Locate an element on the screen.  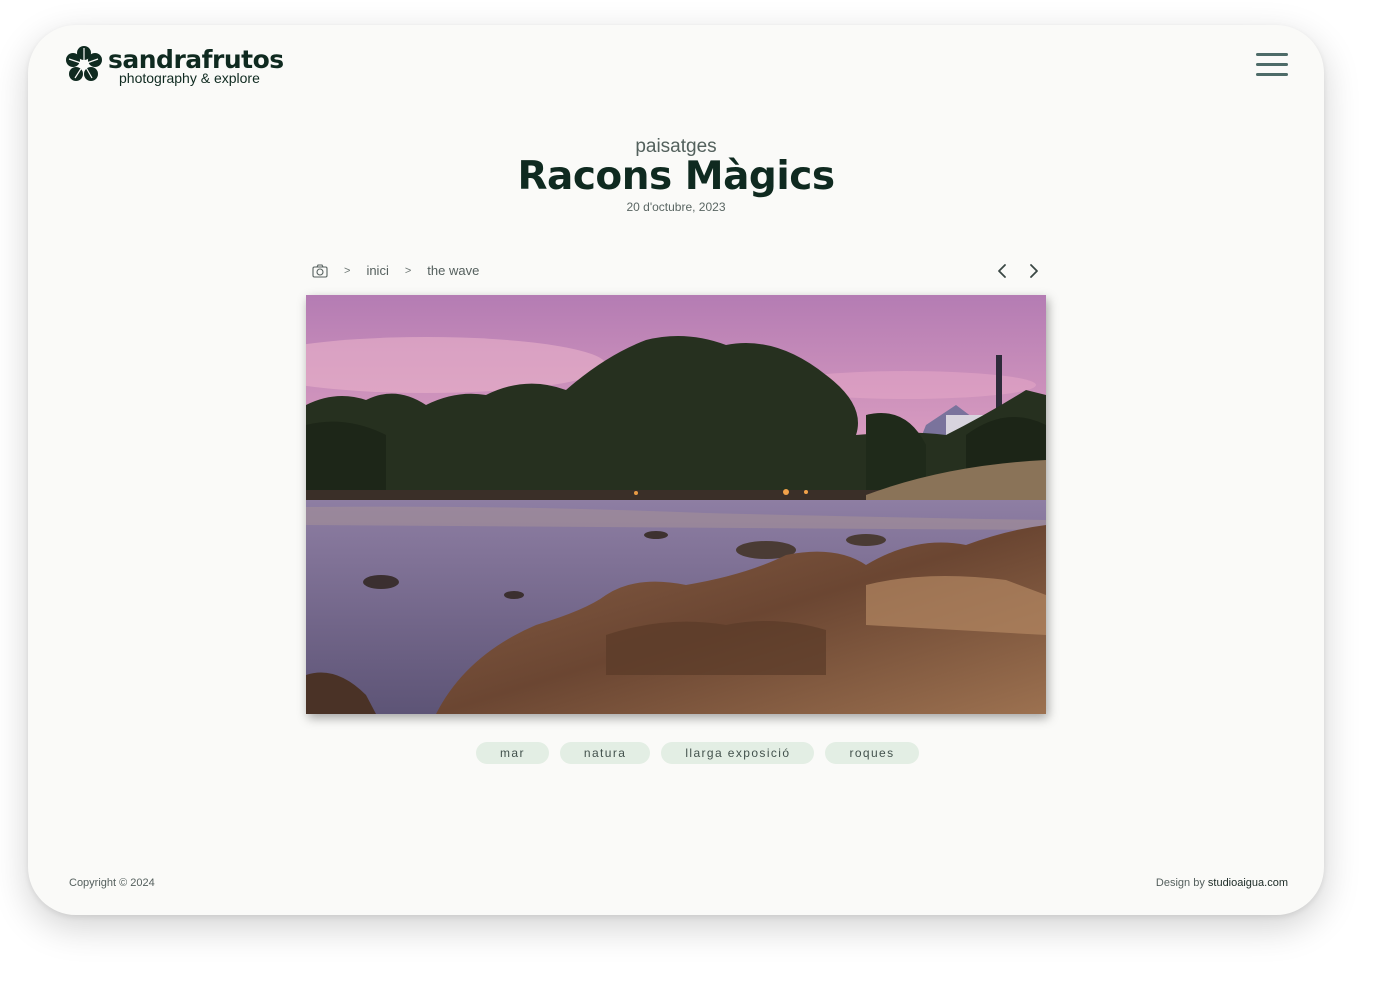
tag-mar: mar is located at coordinates (512, 753).